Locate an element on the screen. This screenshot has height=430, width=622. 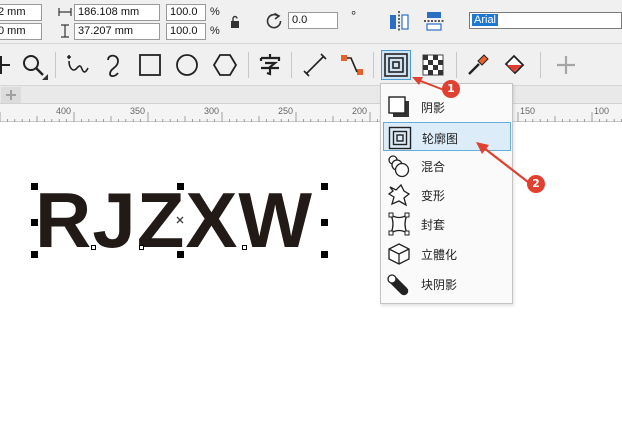
annotation-badge-2: 2 is located at coordinates (536, 184).